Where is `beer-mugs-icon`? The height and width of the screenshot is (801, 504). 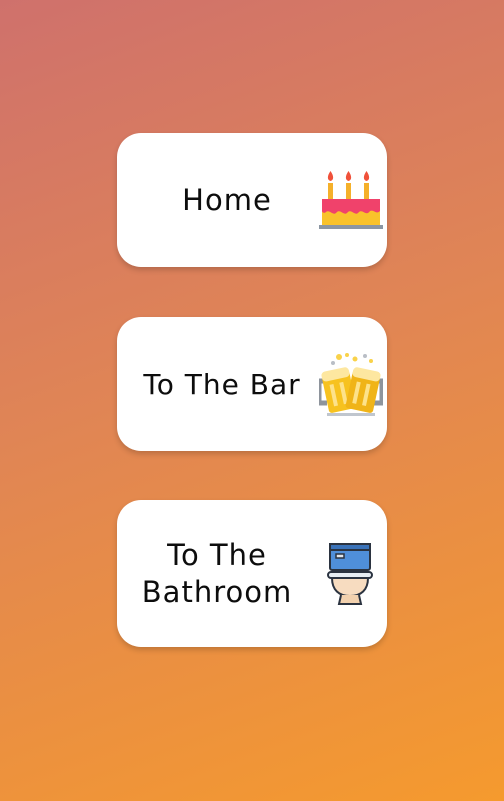 beer-mugs-icon is located at coordinates (351, 384).